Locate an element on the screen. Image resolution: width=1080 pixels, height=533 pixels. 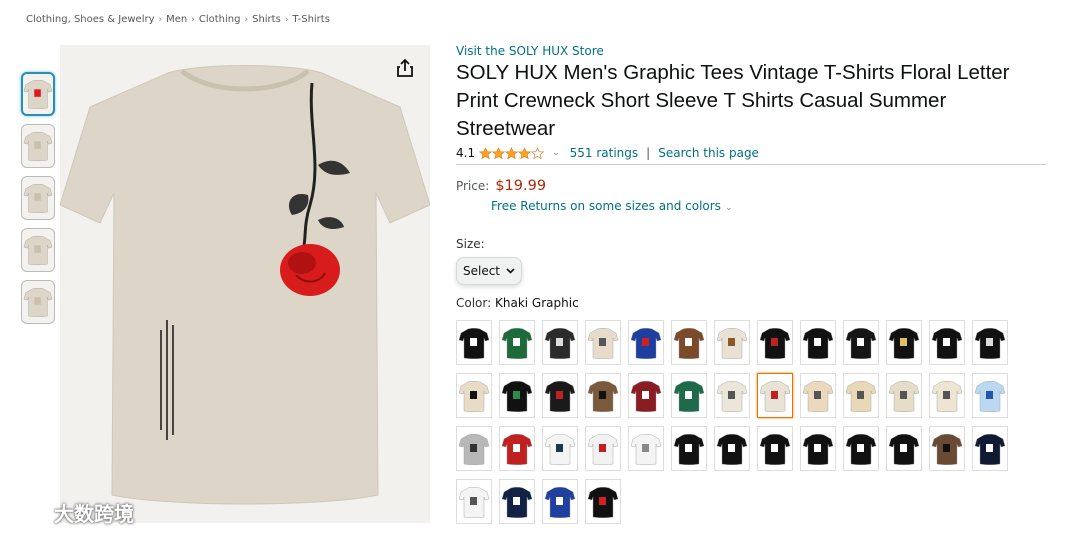
price-label: Price: is located at coordinates (473, 186).